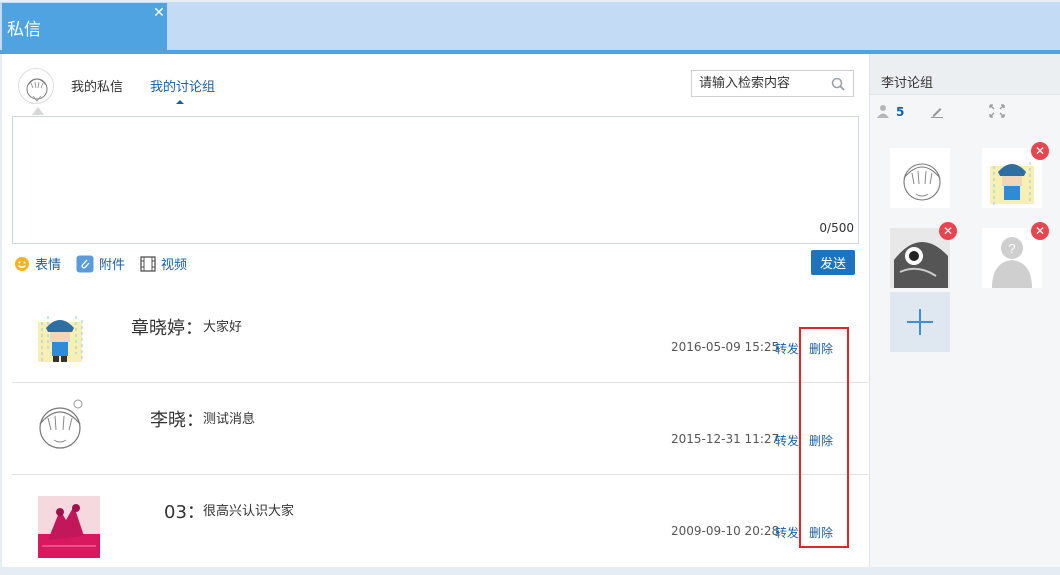 This screenshot has width=1060, height=575. What do you see at coordinates (48, 265) in the screenshot?
I see `emoji-label: 表情` at bounding box center [48, 265].